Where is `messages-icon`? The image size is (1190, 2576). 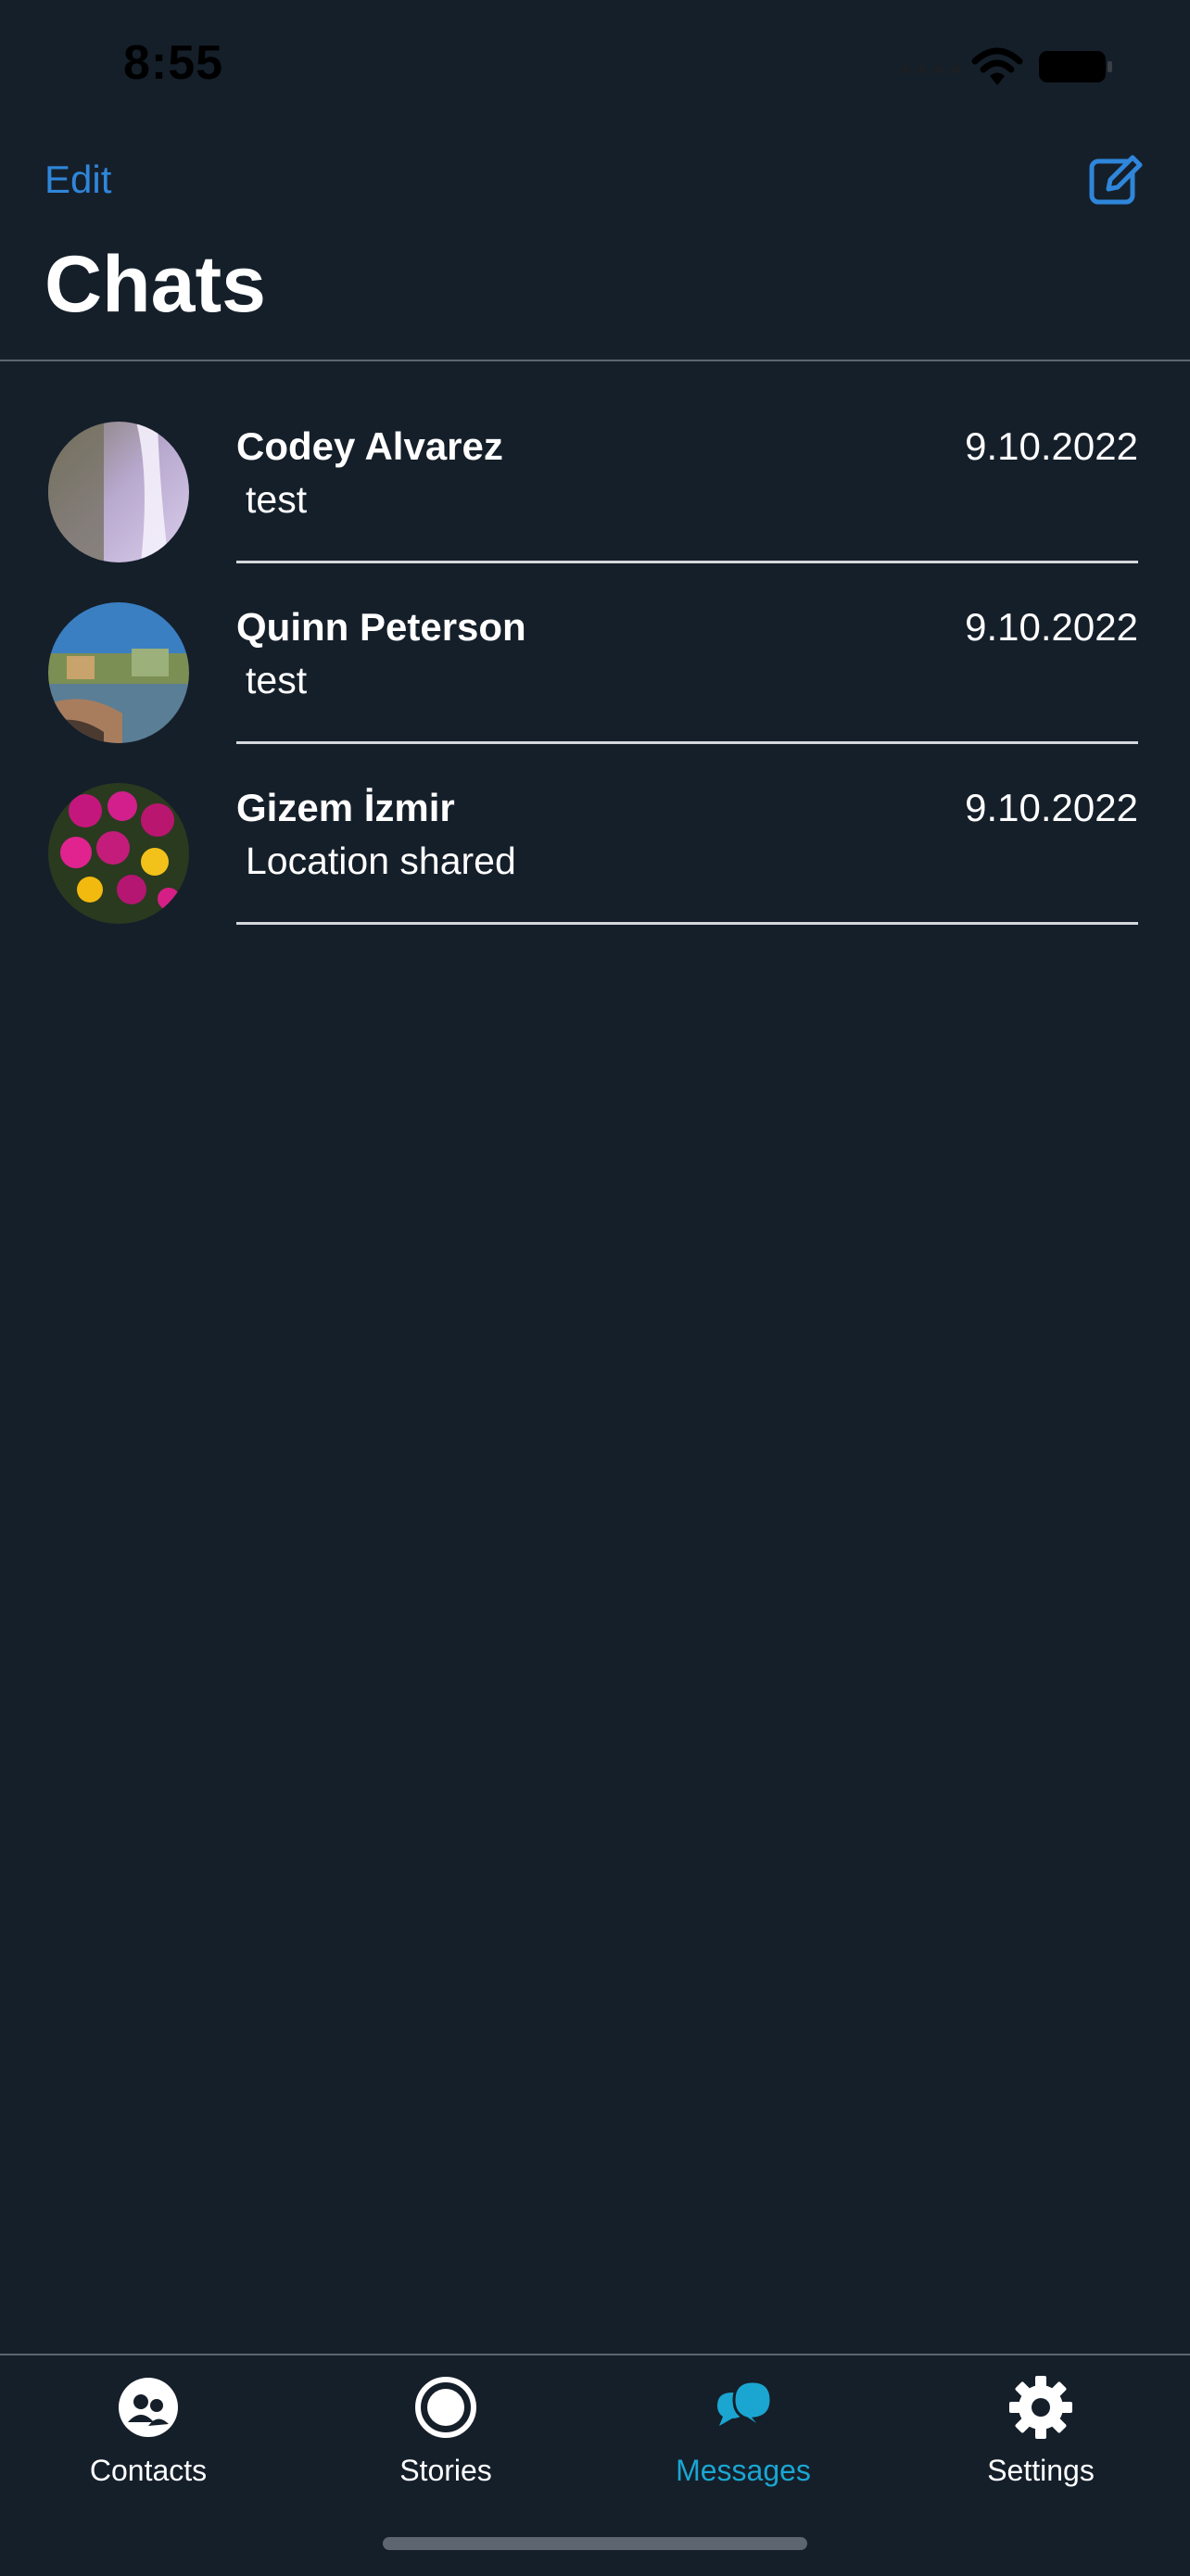 messages-icon is located at coordinates (745, 2405).